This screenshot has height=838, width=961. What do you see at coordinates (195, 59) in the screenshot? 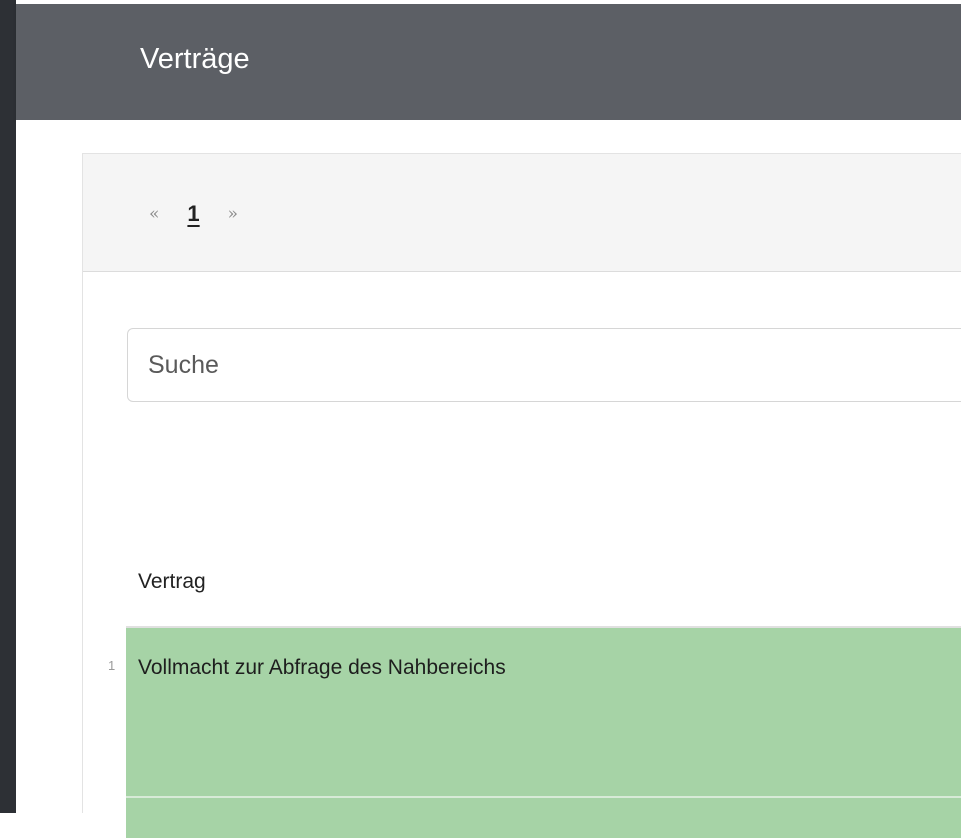
I see `page-title: Verträge` at bounding box center [195, 59].